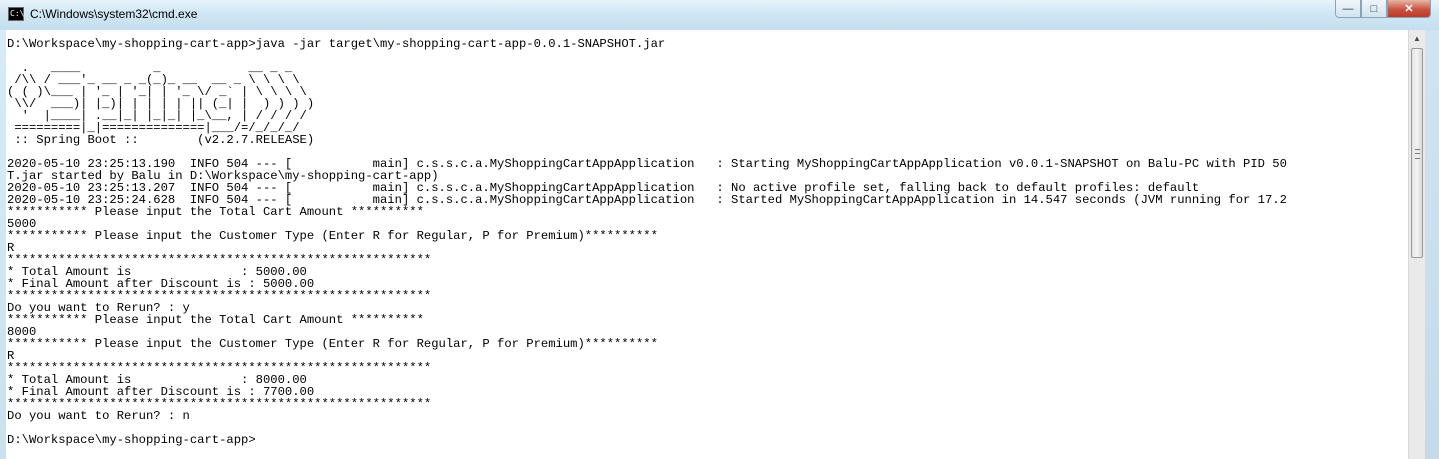 The height and width of the screenshot is (459, 1439). I want to click on caption-buttons: — □ ✕, so click(1383, 10).